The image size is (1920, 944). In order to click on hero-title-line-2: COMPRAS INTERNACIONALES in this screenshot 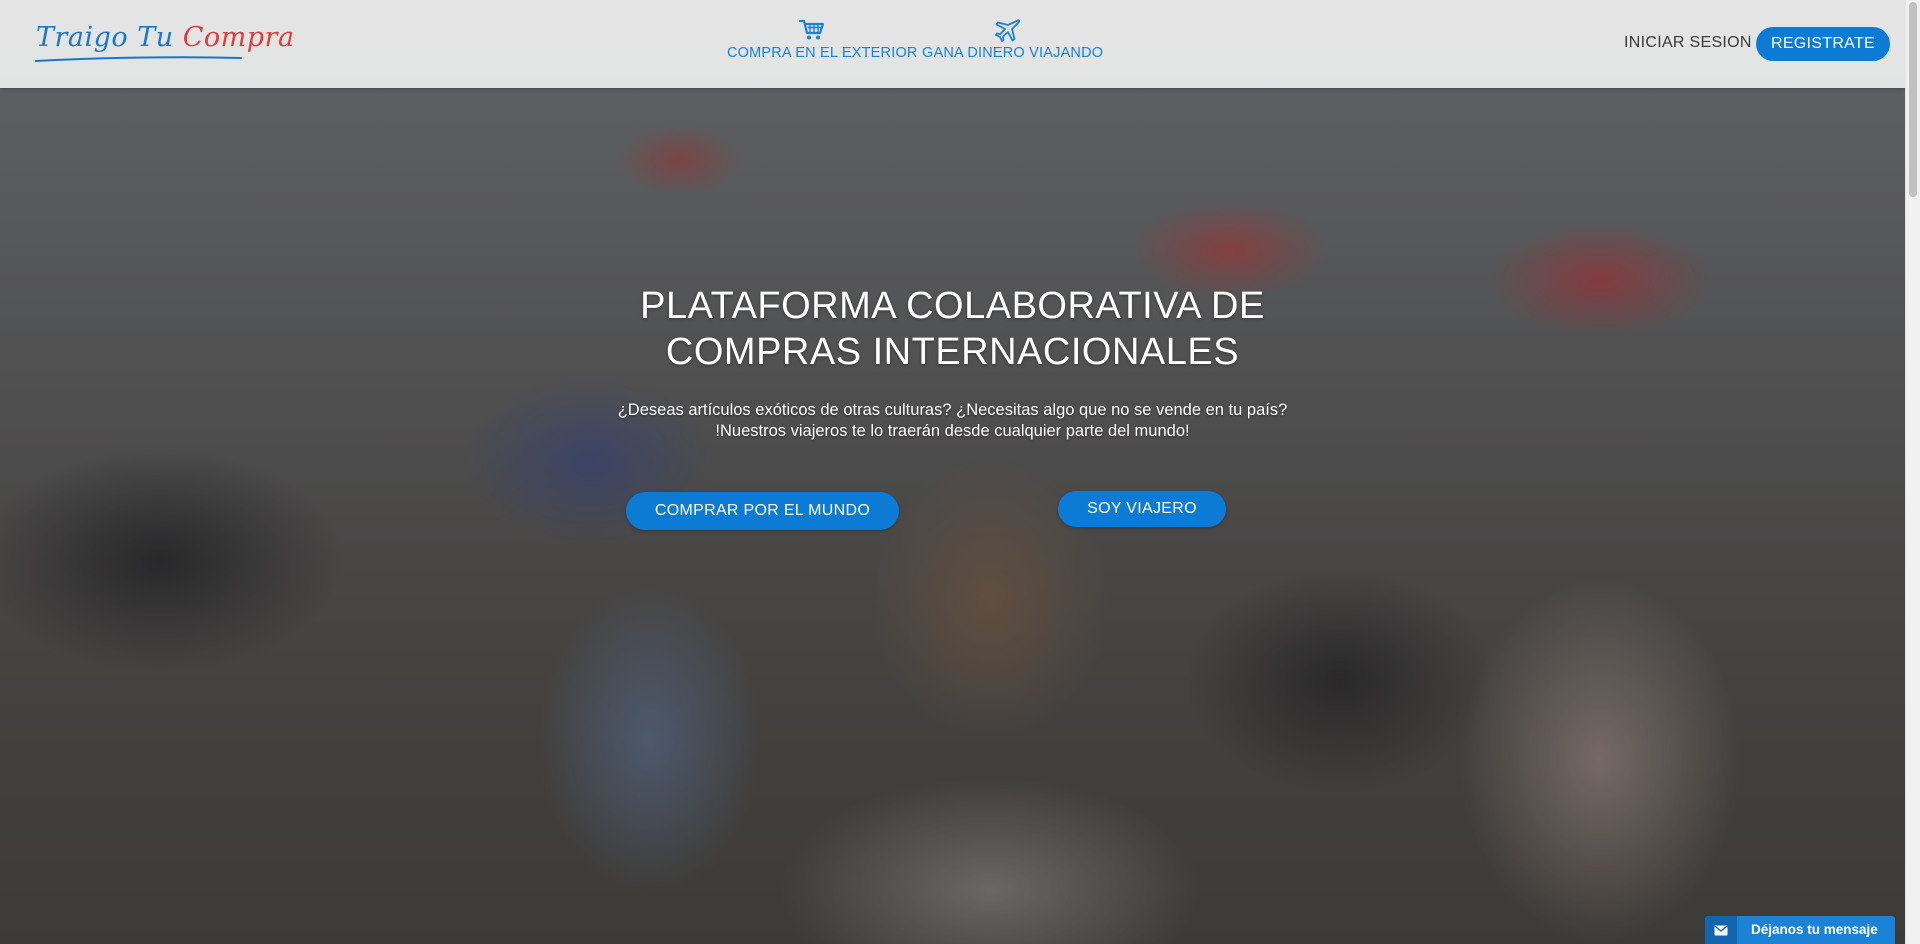, I will do `click(952, 352)`.